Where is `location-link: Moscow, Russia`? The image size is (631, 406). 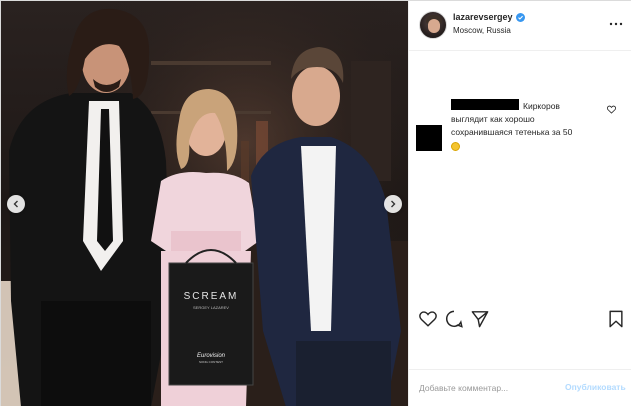 location-link: Moscow, Russia is located at coordinates (482, 30).